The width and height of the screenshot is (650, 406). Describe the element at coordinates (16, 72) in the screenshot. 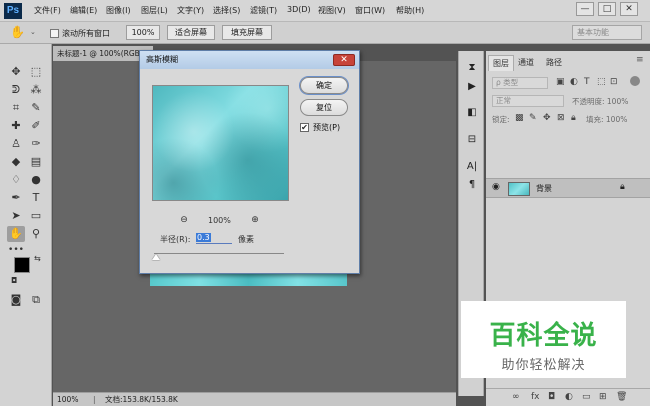

I see `move-tool-icon: ✥` at that location.